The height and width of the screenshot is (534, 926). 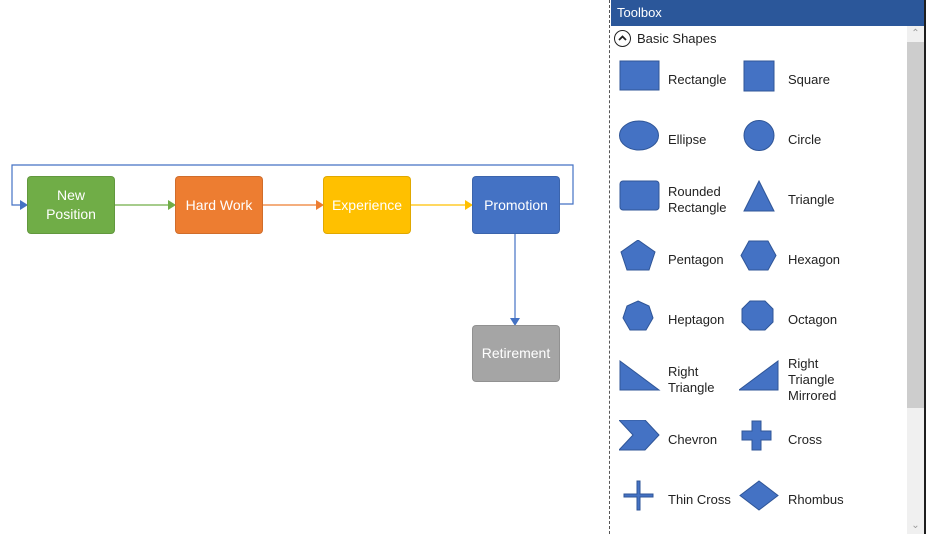 I want to click on heptagon-icon, so click(x=638, y=315).